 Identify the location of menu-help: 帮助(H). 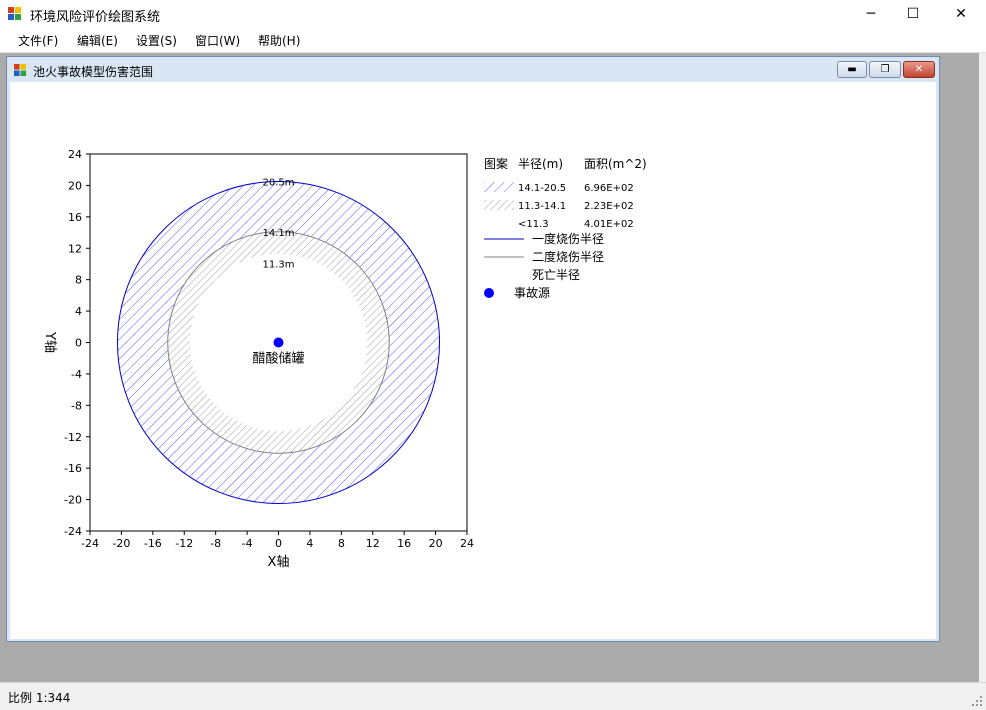
(279, 40).